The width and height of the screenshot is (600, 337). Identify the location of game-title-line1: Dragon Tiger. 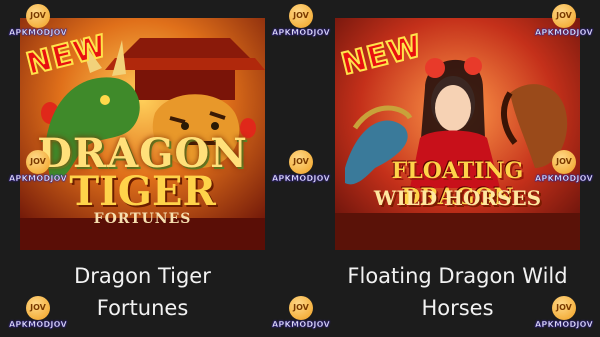
(142, 276).